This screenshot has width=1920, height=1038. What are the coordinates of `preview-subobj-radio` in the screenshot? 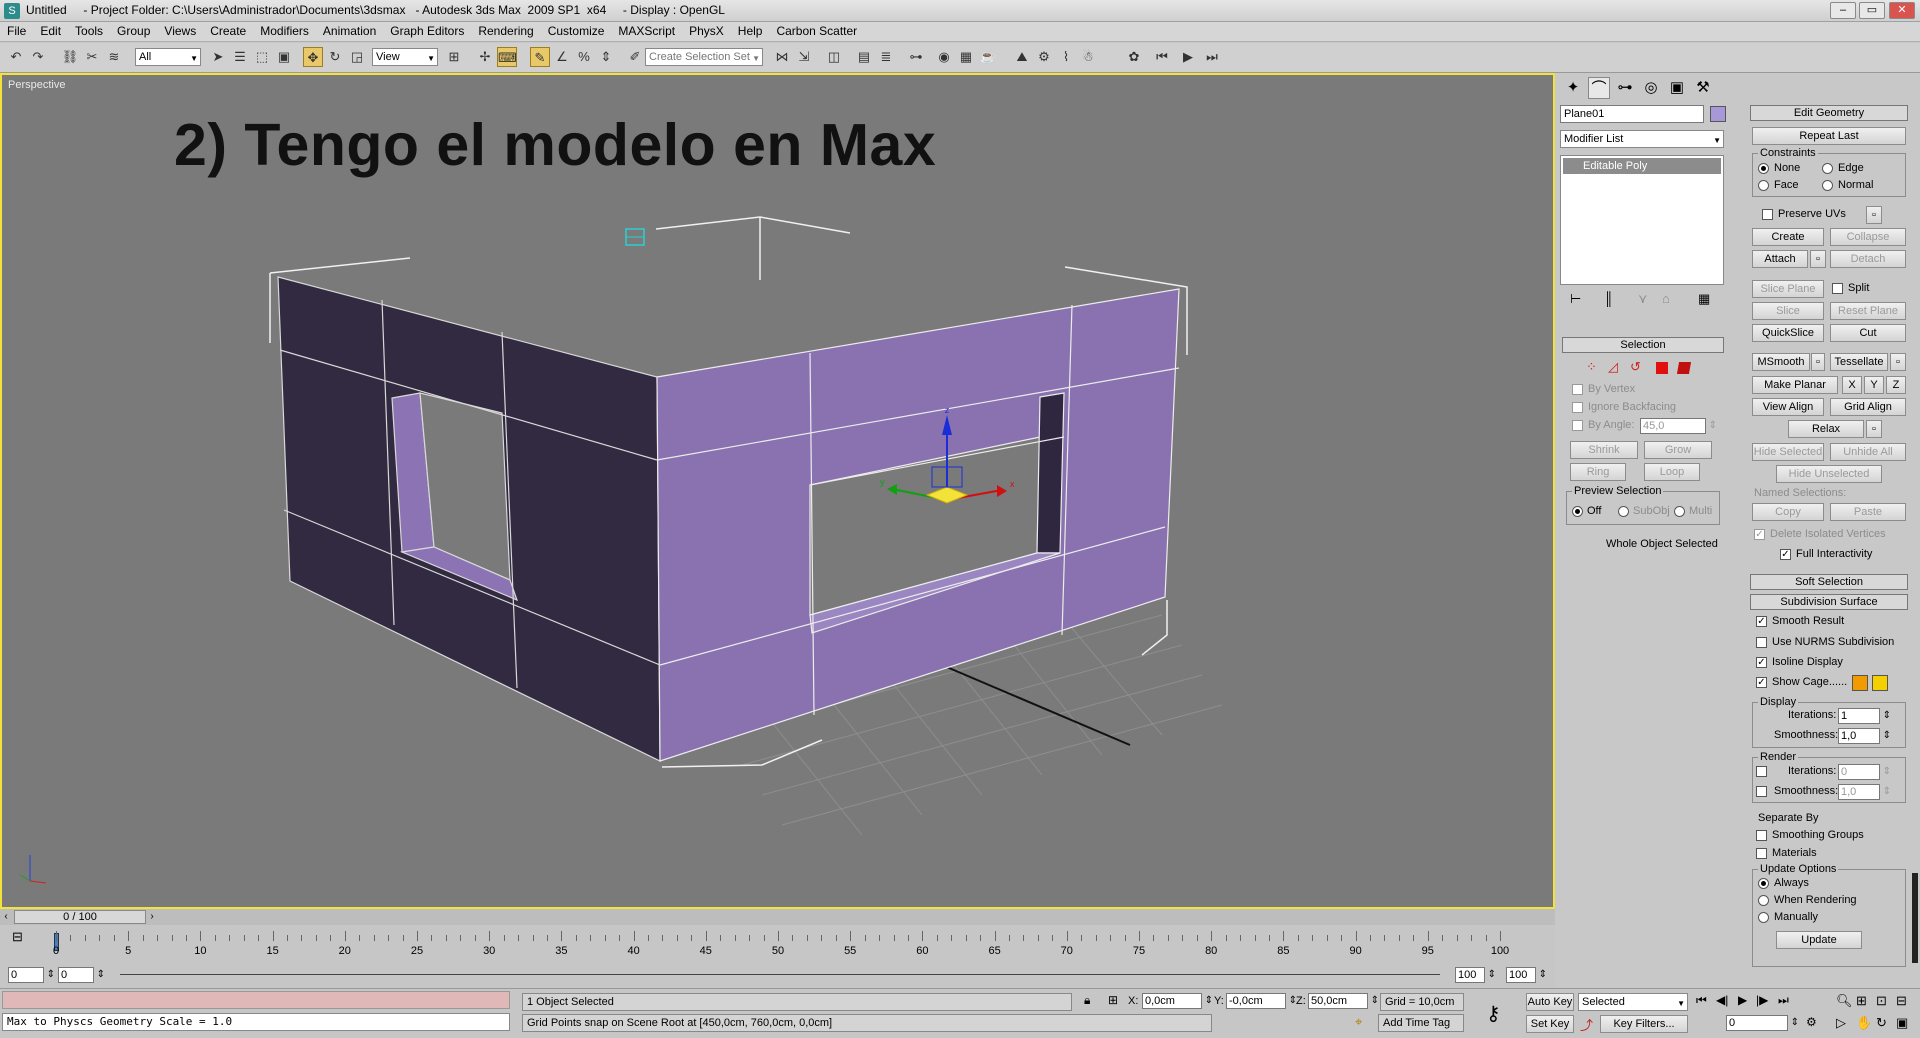 It's located at (1623, 511).